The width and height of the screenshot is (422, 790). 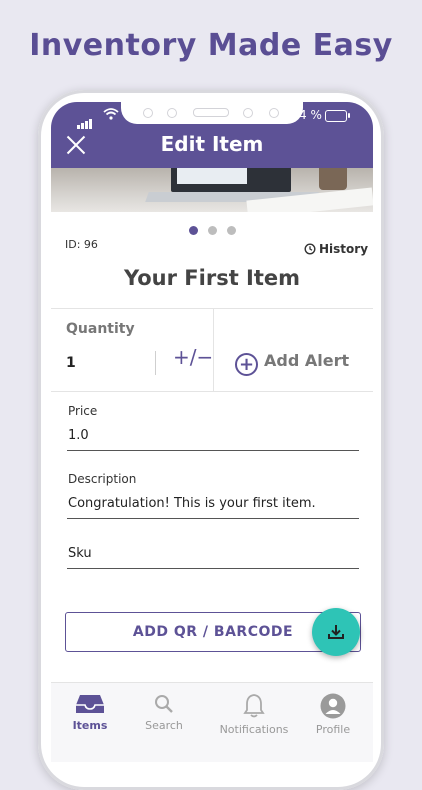 I want to click on phone-notch, so click(x=212, y=113).